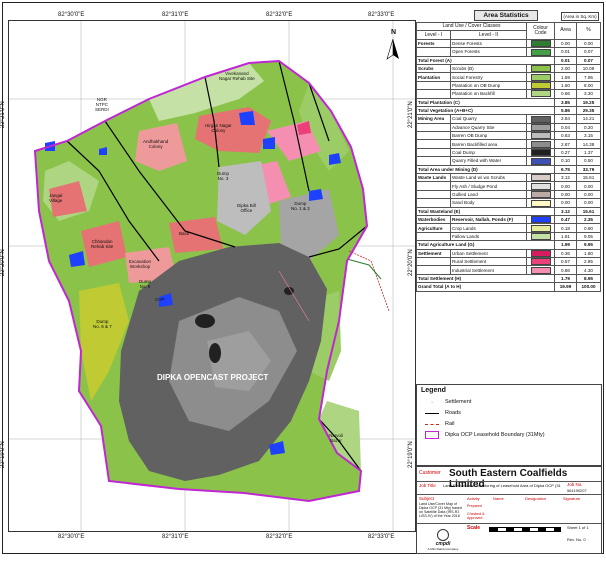 The image size is (606, 580). Describe the element at coordinates (565, 110) in the screenshot. I see `area-value: 5.86` at that location.